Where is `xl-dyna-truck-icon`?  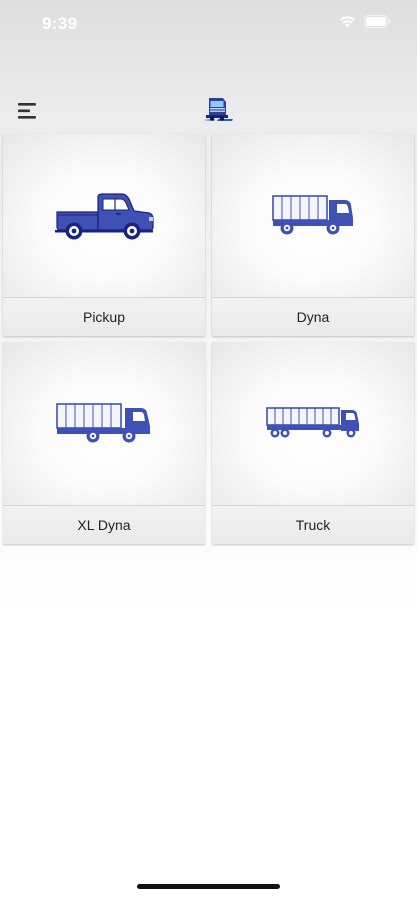 xl-dyna-truck-icon is located at coordinates (103, 423).